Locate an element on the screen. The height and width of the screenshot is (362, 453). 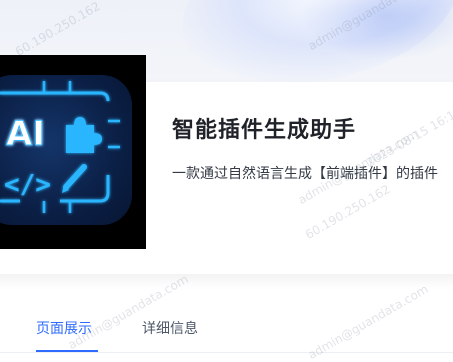
pencil-icon is located at coordinates (74, 178).